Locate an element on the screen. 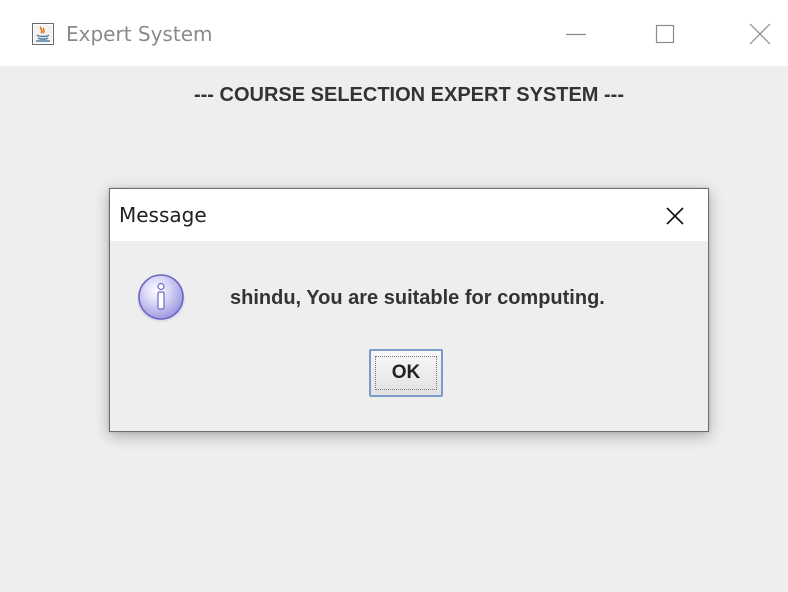 This screenshot has width=788, height=592. dialog-title: Message is located at coordinates (163, 215).